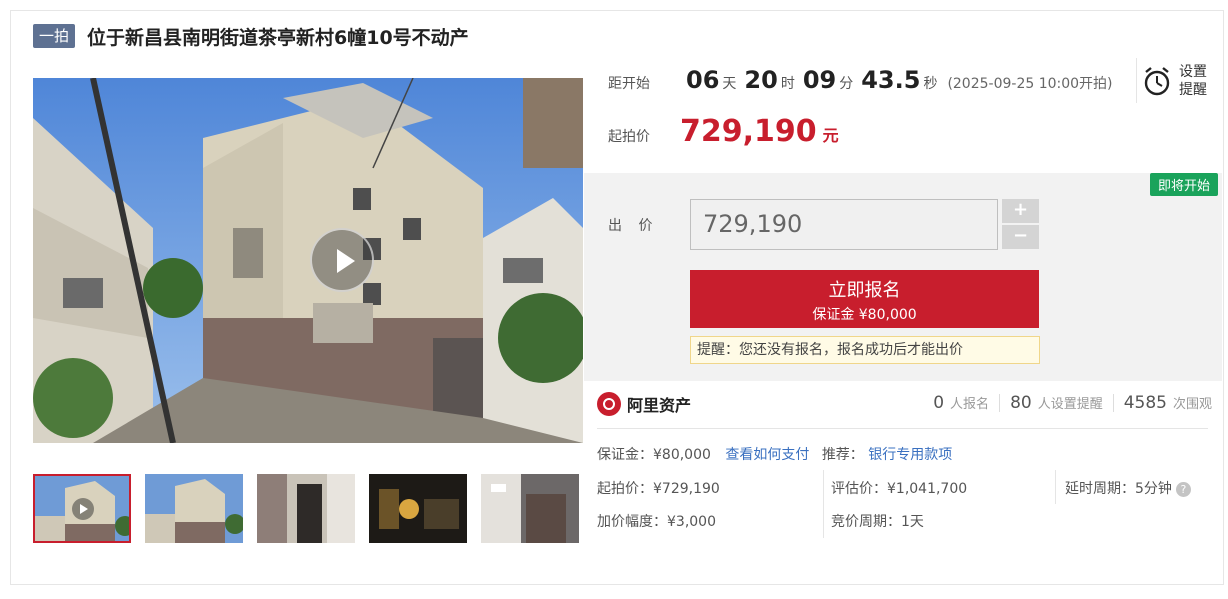  I want to click on starting-price: 起拍价 729,190 元, so click(723, 131).